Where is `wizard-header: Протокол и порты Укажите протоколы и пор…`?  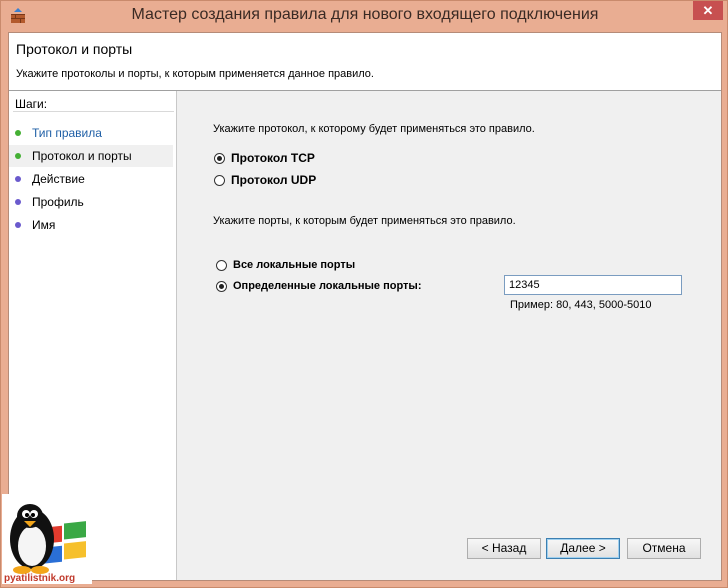
wizard-header: Протокол и порты Укажите протоколы и пор… is located at coordinates (365, 62).